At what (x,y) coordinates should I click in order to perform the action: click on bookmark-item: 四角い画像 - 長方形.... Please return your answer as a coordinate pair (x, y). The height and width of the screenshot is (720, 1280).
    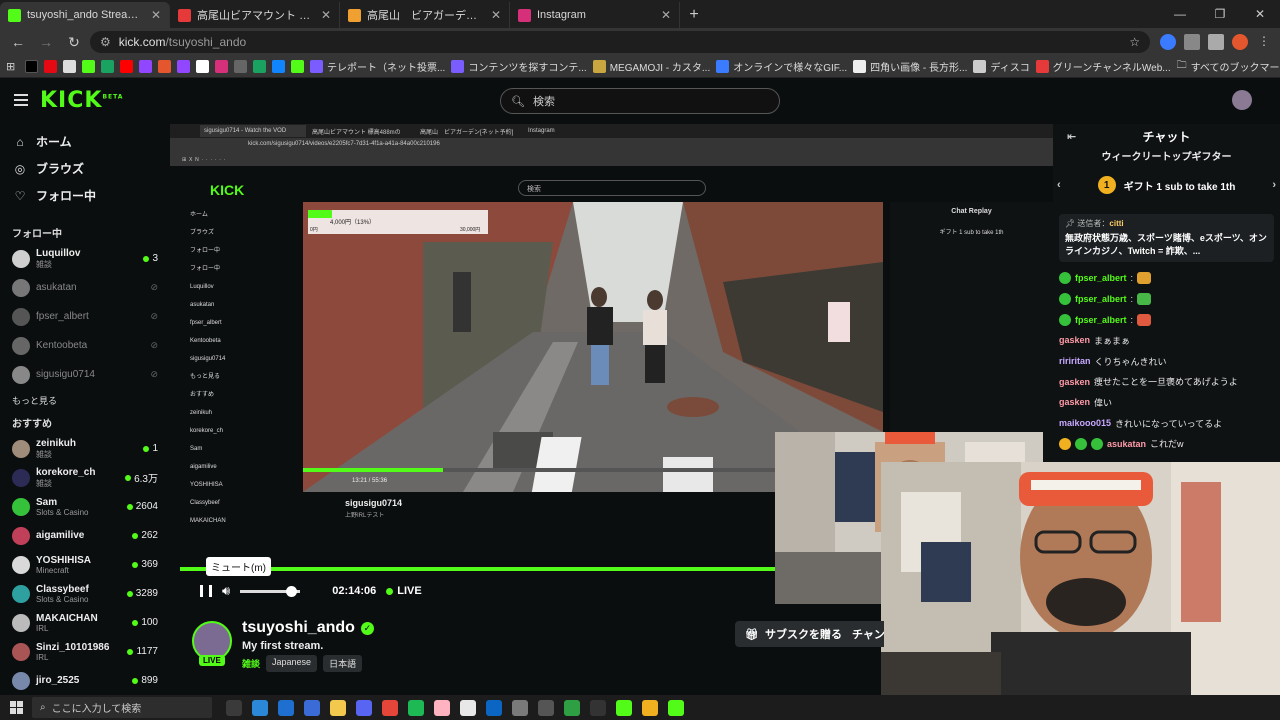
    Looking at the image, I should click on (910, 66).